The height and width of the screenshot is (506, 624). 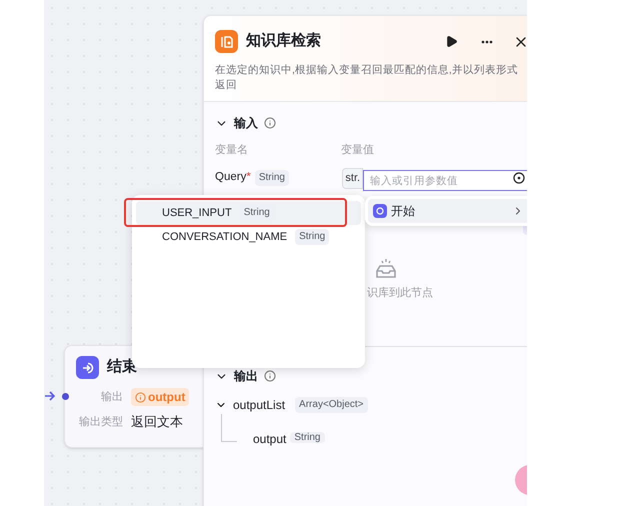 I want to click on field-value: 返回文本, so click(x=157, y=422).